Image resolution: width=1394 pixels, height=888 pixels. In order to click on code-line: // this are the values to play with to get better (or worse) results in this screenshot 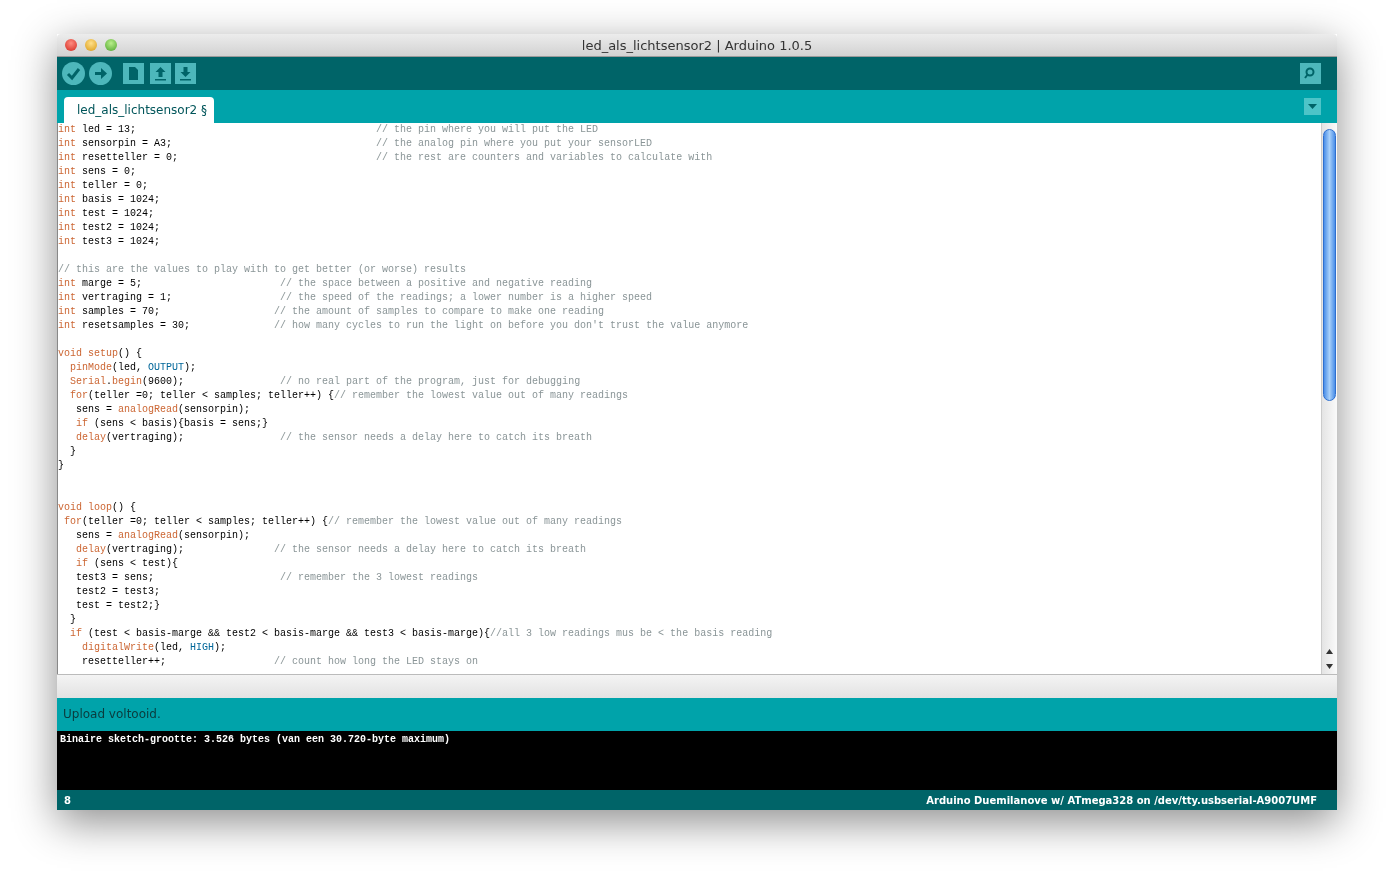, I will do `click(262, 269)`.